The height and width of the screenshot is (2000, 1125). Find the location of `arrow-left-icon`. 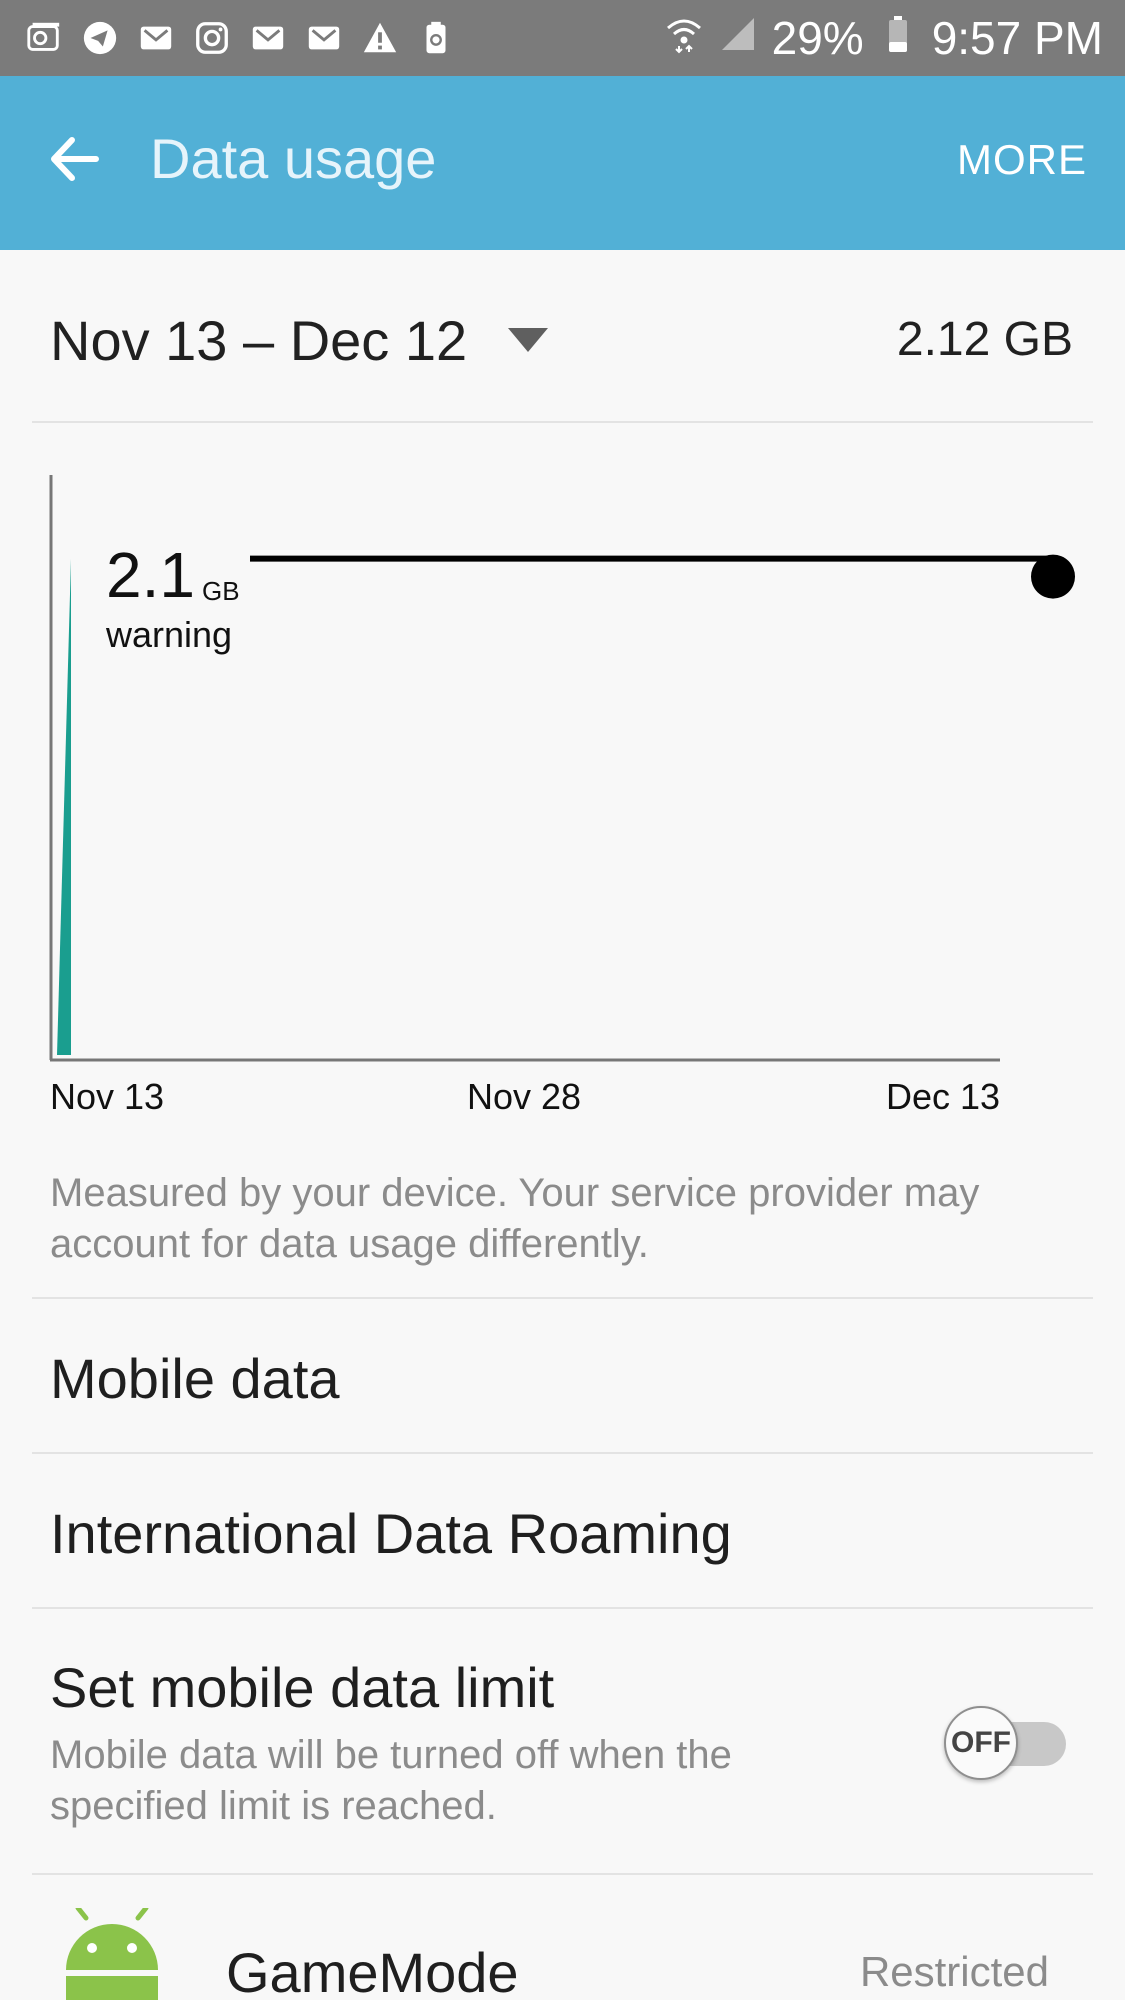

arrow-left-icon is located at coordinates (75, 159).